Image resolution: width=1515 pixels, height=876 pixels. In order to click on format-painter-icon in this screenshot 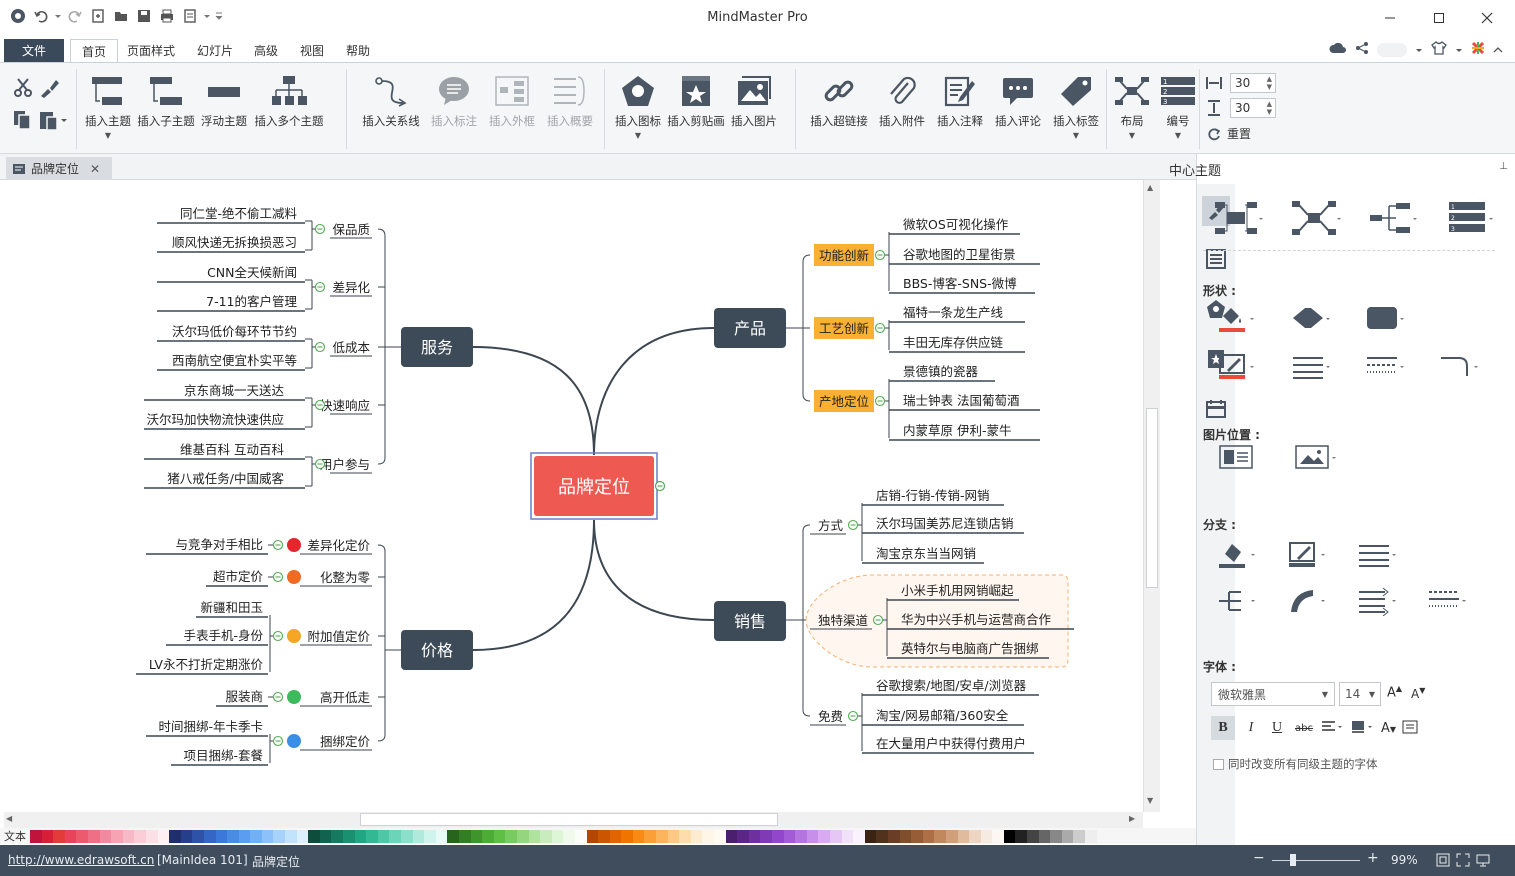, I will do `click(49, 89)`.